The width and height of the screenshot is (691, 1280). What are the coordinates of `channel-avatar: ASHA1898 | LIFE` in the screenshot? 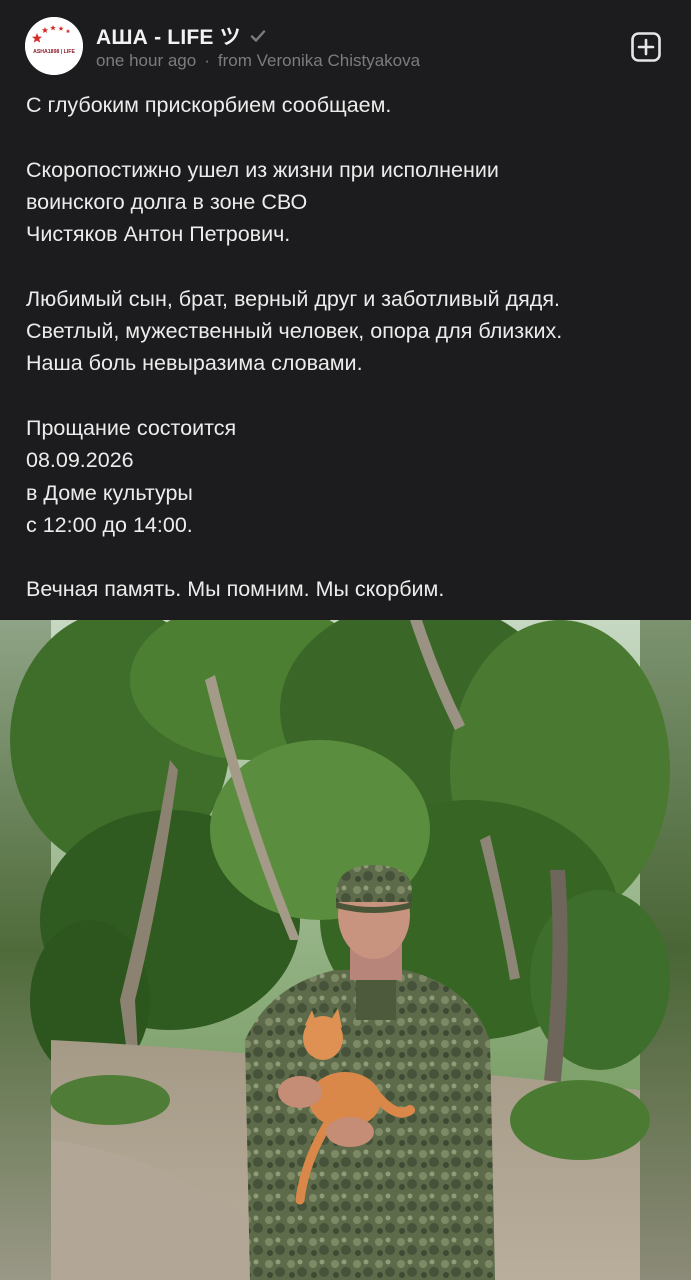 It's located at (54, 46).